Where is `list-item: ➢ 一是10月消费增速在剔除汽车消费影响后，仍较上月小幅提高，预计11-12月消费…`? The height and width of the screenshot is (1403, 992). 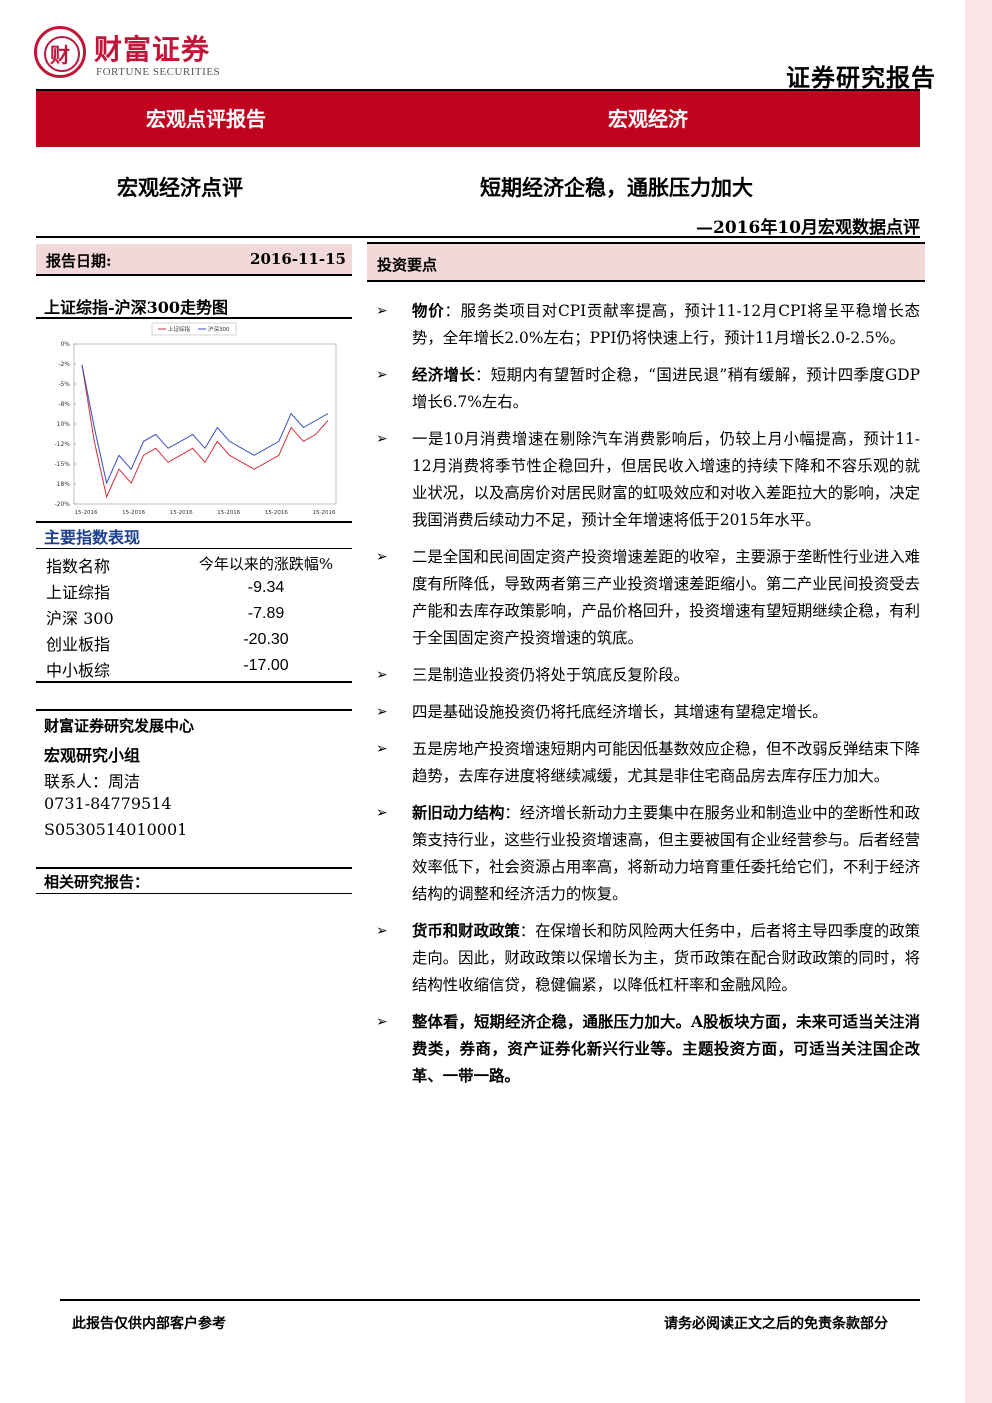
list-item: ➢ 一是10月消费增速在剔除汽车消费影响后，仍较上月小幅提高，预计11-12月消费… is located at coordinates (646, 480).